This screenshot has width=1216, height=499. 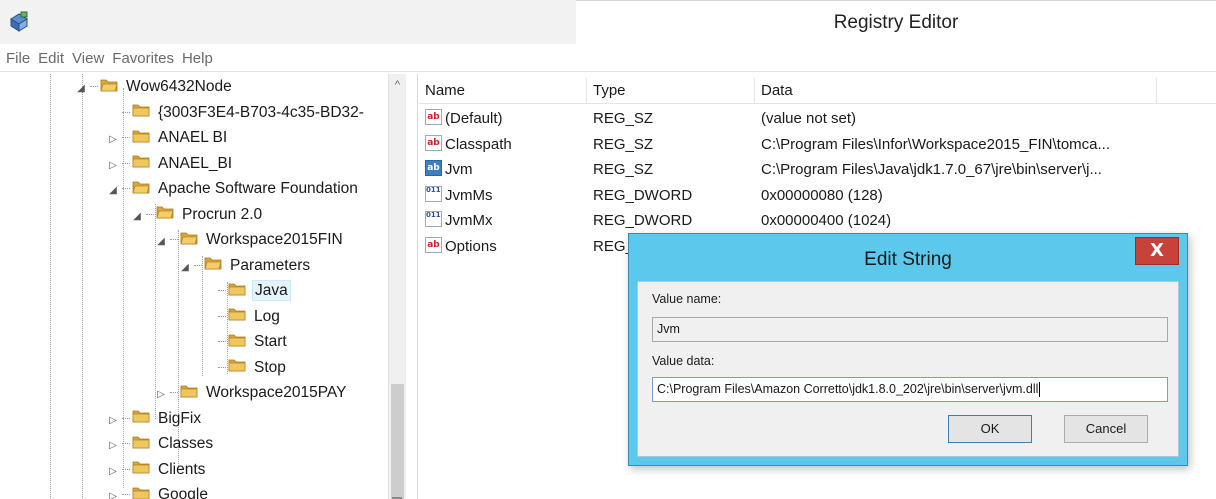 What do you see at coordinates (990, 429) in the screenshot?
I see `ok-button: OK` at bounding box center [990, 429].